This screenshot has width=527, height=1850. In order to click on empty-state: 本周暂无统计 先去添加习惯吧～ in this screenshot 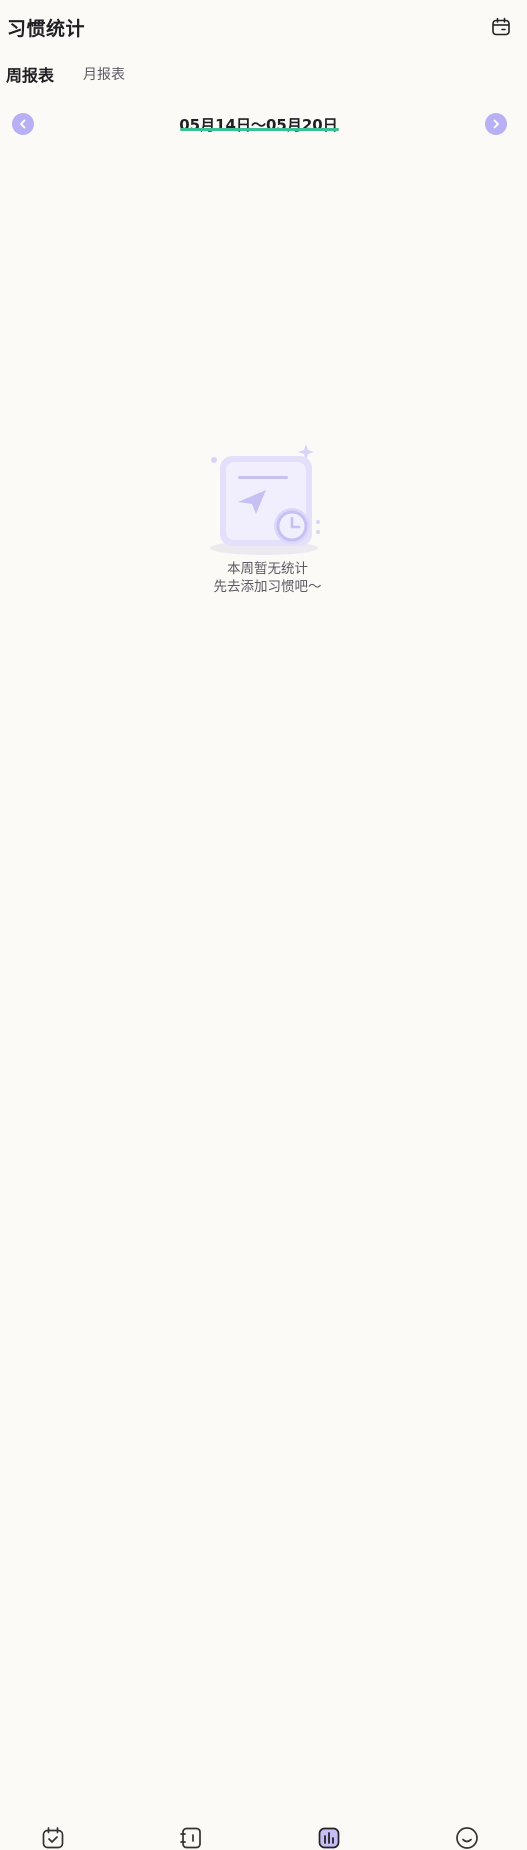, I will do `click(263, 518)`.